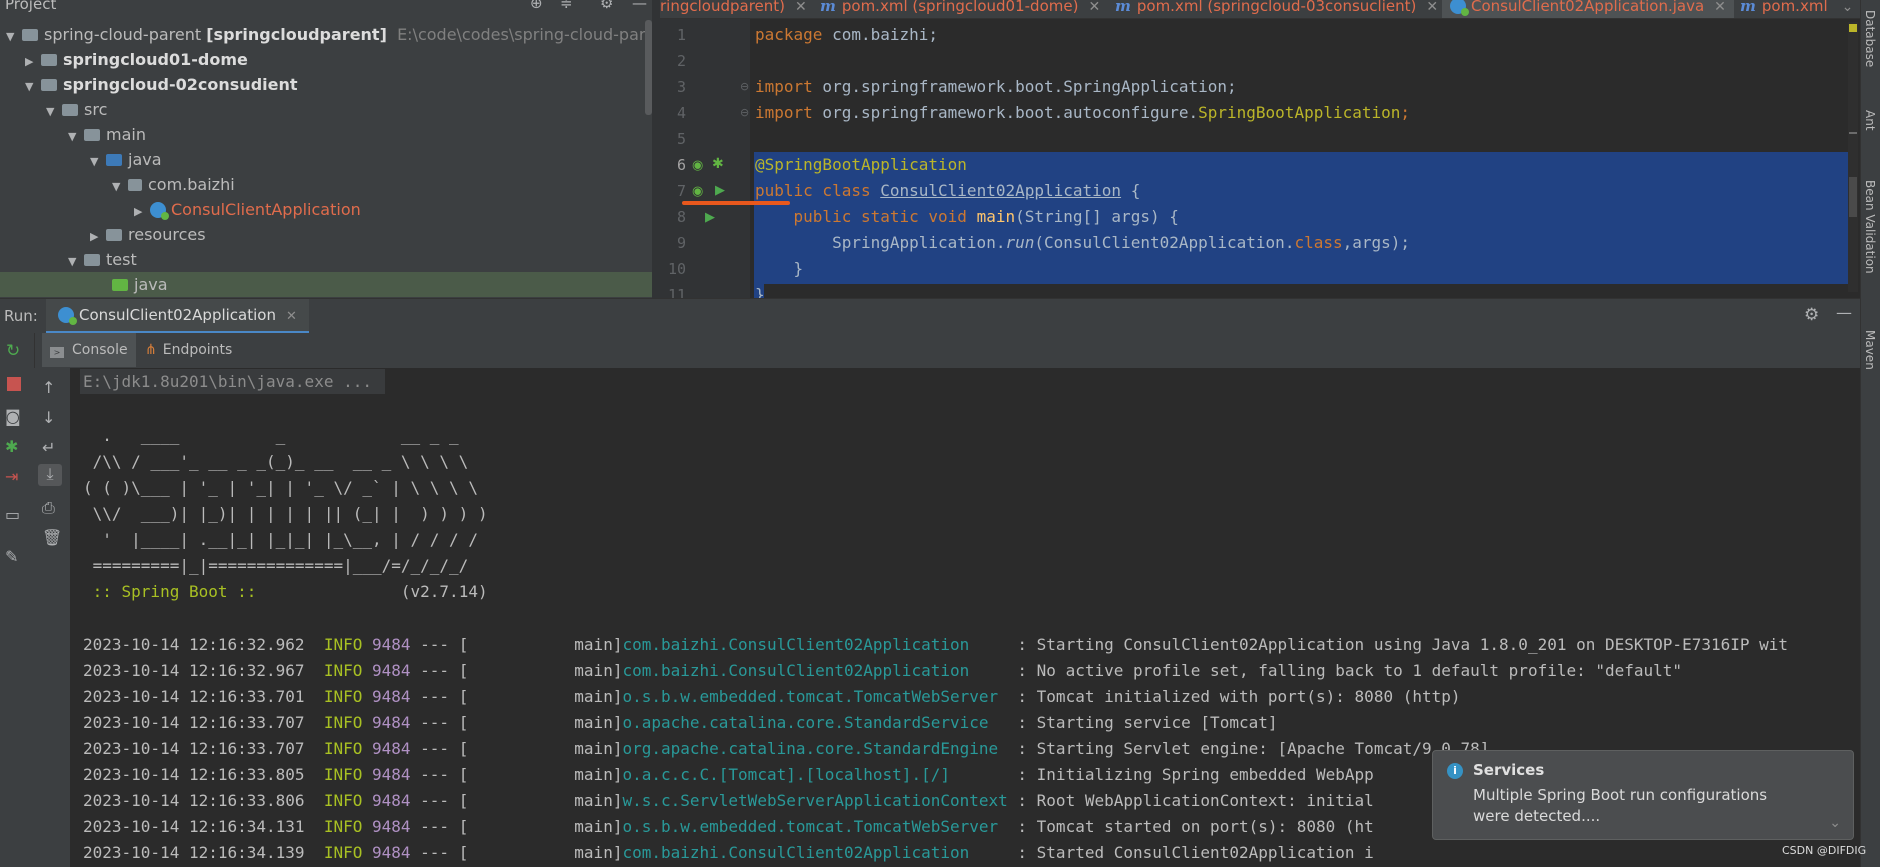 This screenshot has height=867, width=1880. Describe the element at coordinates (1853, 197) in the screenshot. I see `scroll-thumb` at that location.